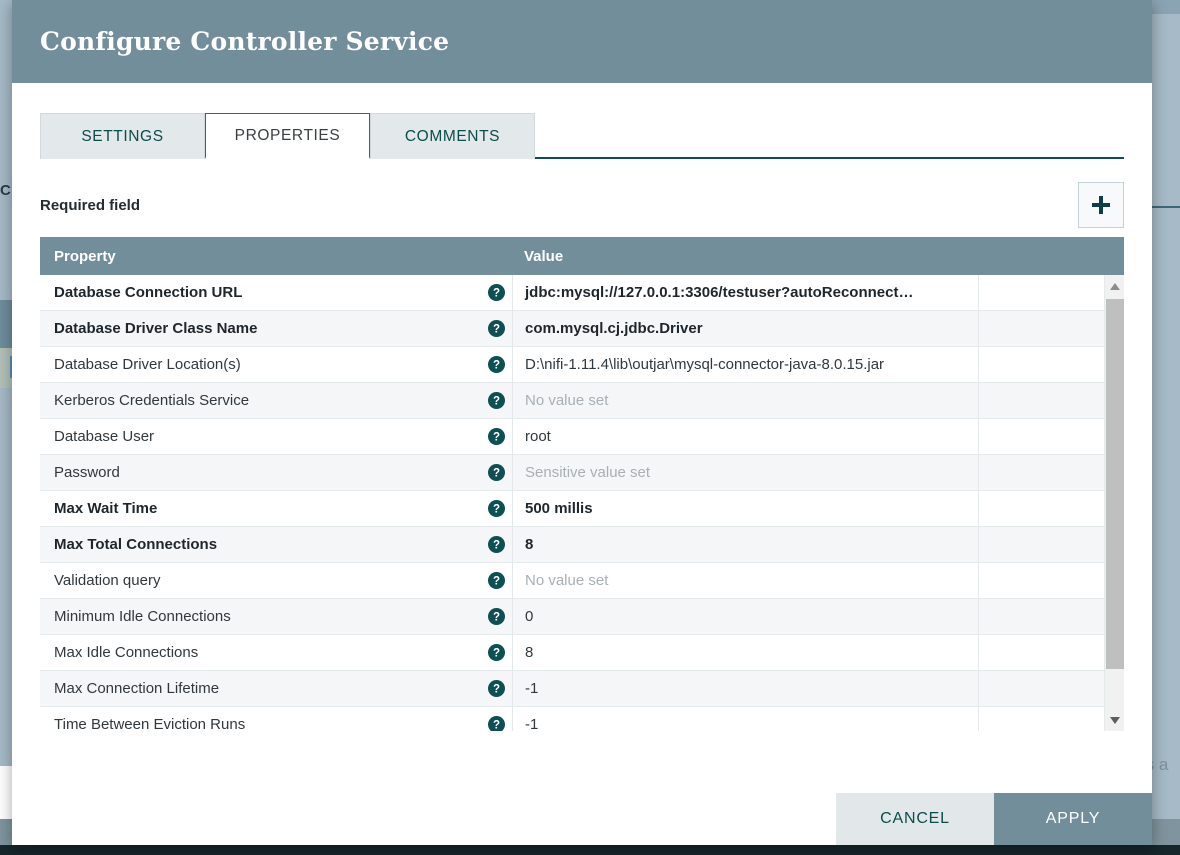 The width and height of the screenshot is (1180, 855). Describe the element at coordinates (452, 136) in the screenshot. I see `tab-comments: COMMENTS` at that location.